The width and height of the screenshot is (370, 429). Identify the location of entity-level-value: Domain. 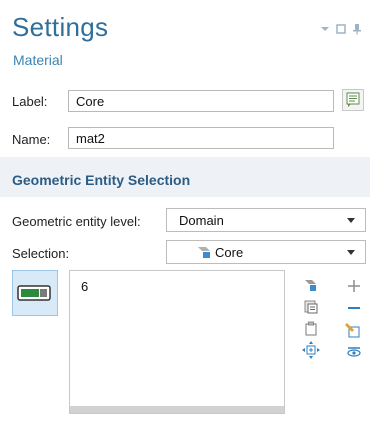
(201, 220).